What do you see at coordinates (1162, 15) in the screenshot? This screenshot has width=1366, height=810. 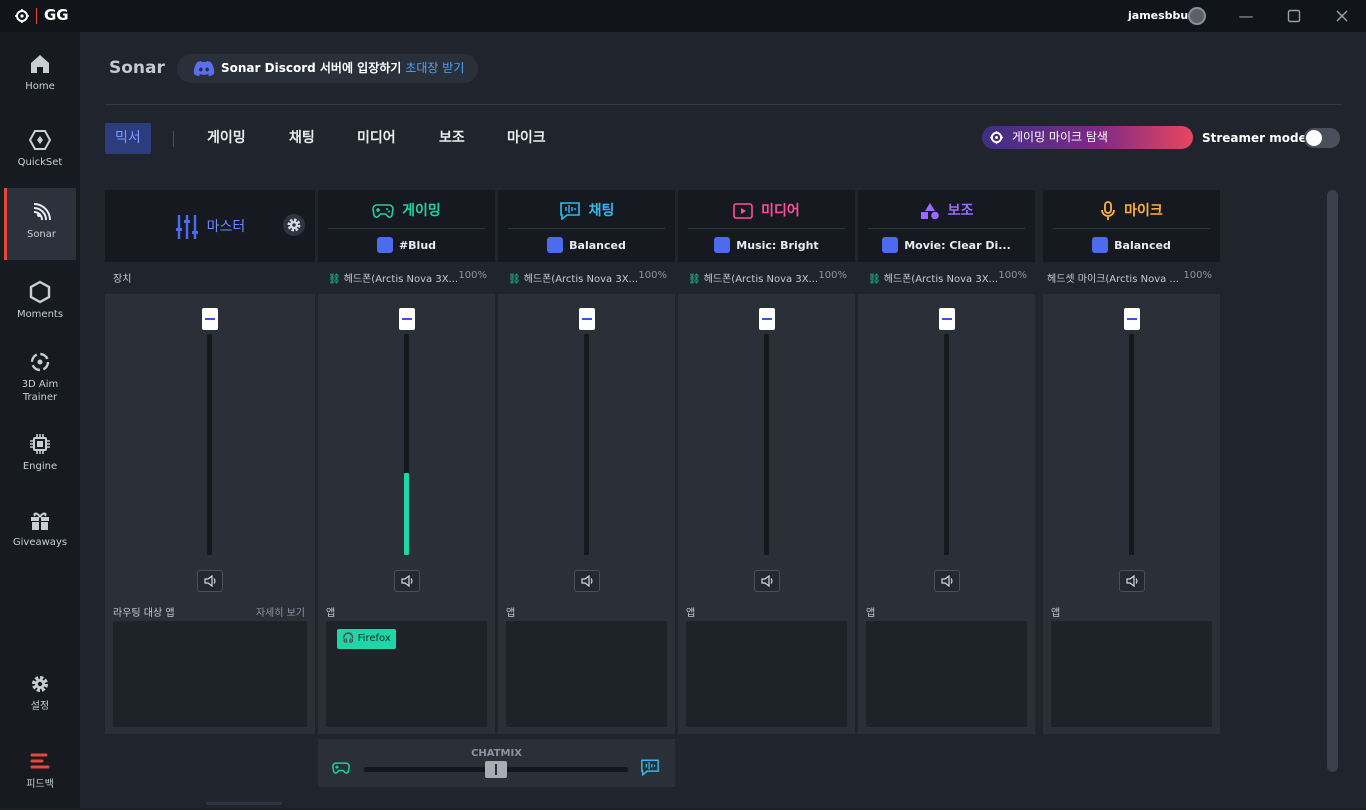 I see `username: jamesbbun` at bounding box center [1162, 15].